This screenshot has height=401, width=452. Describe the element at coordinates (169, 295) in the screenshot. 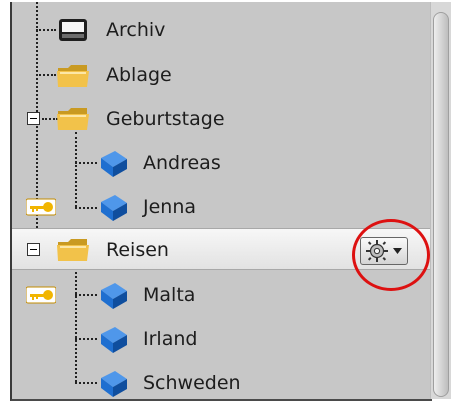

I see `tree-item-label: Malta` at that location.